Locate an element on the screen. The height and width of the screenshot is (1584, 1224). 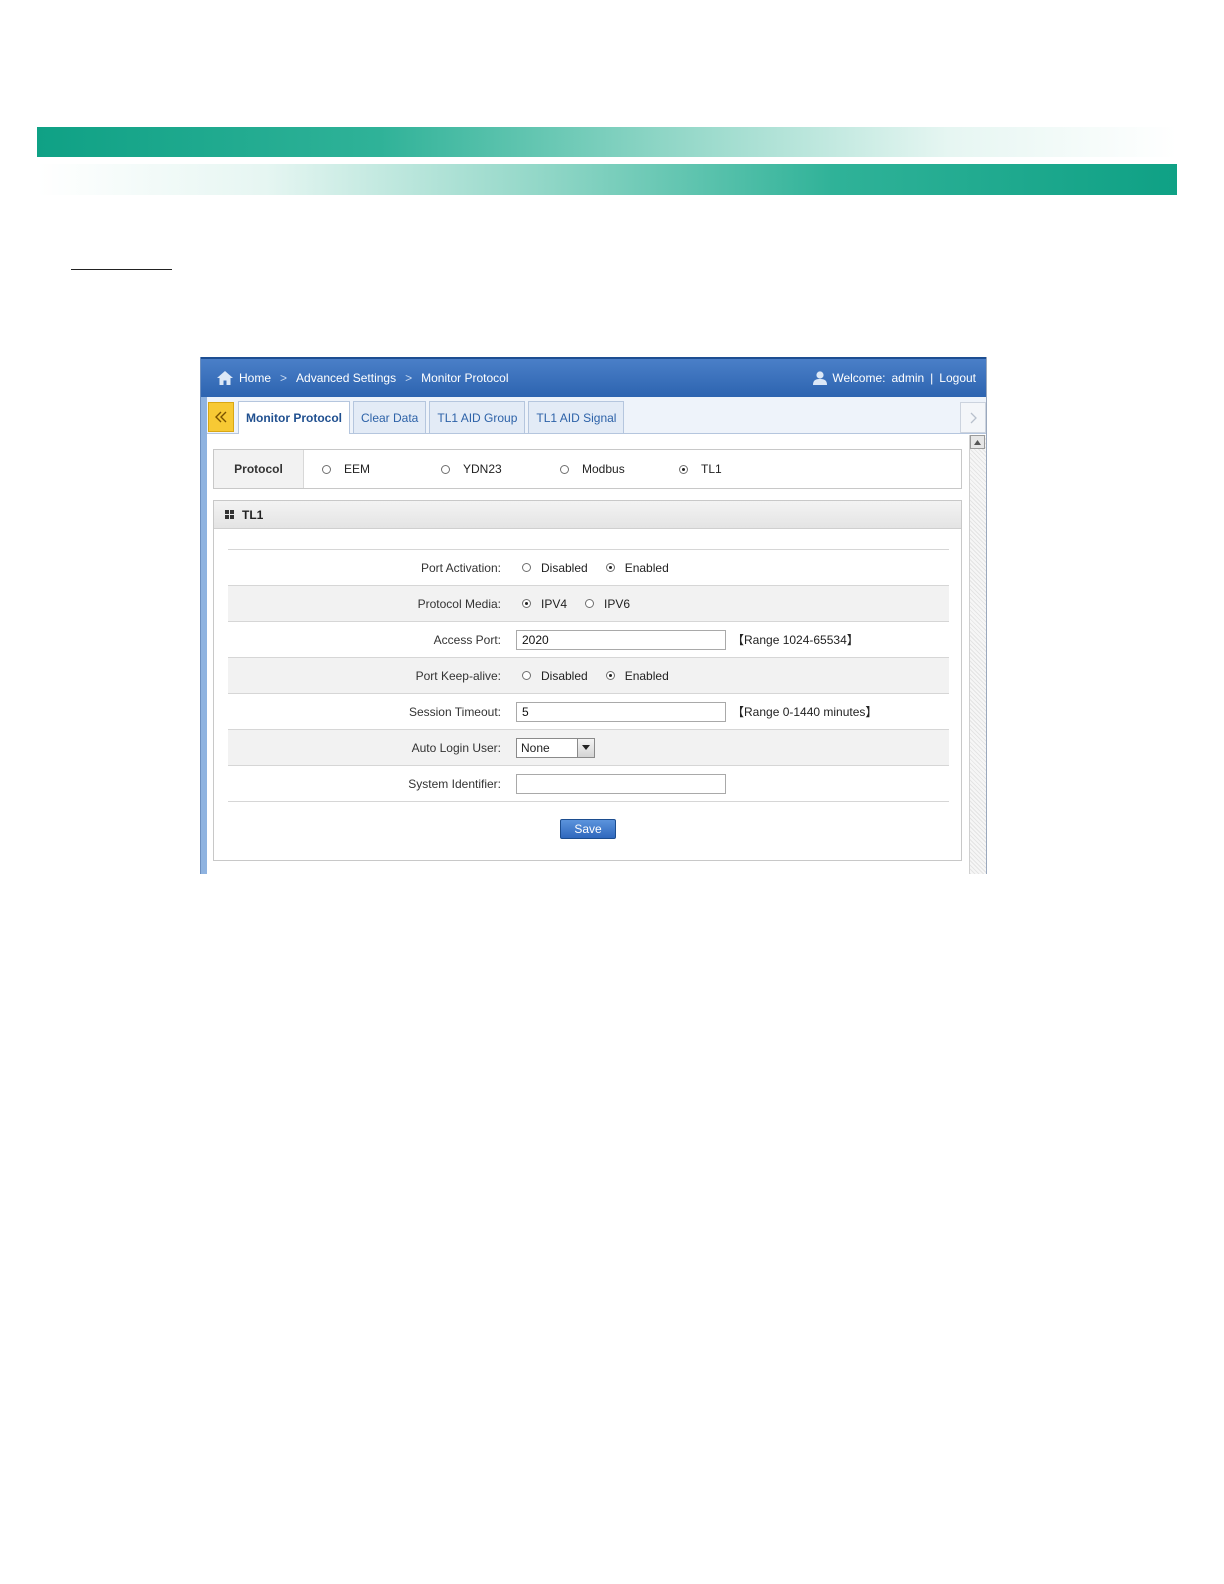
protocol-option-label: TL1 is located at coordinates (711, 469).